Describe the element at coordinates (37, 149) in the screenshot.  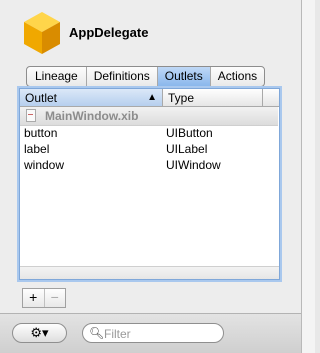
I see `outlet-name: label` at that location.